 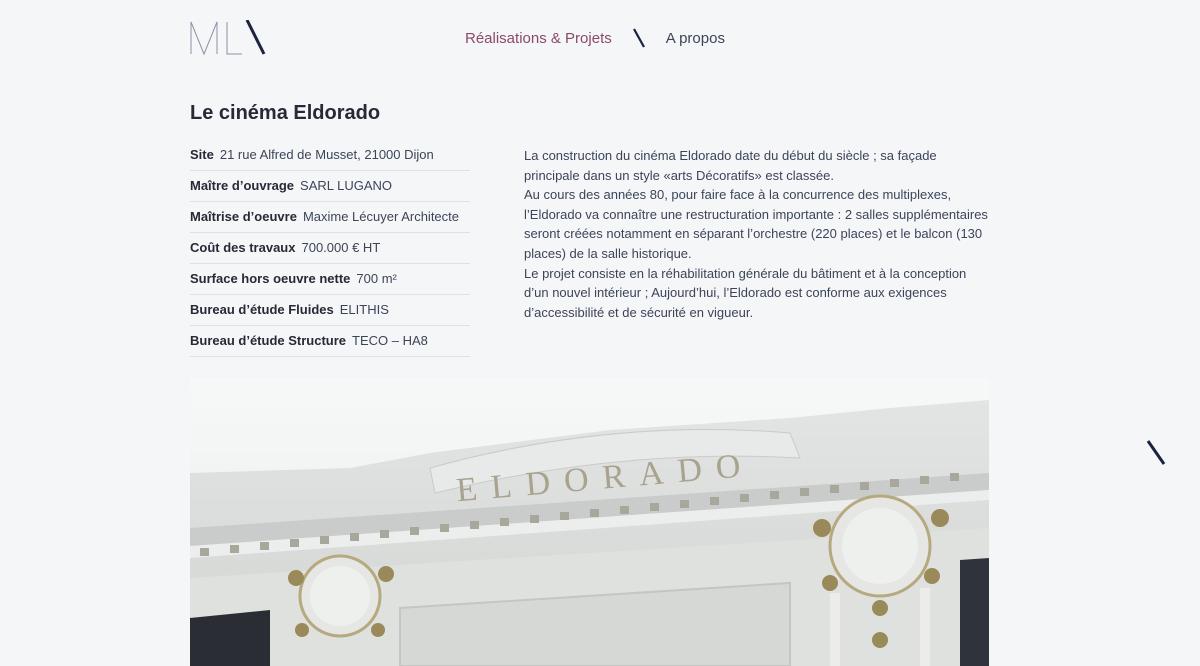 I want to click on main-nav: Réalisations & Projets A propos, so click(x=595, y=38).